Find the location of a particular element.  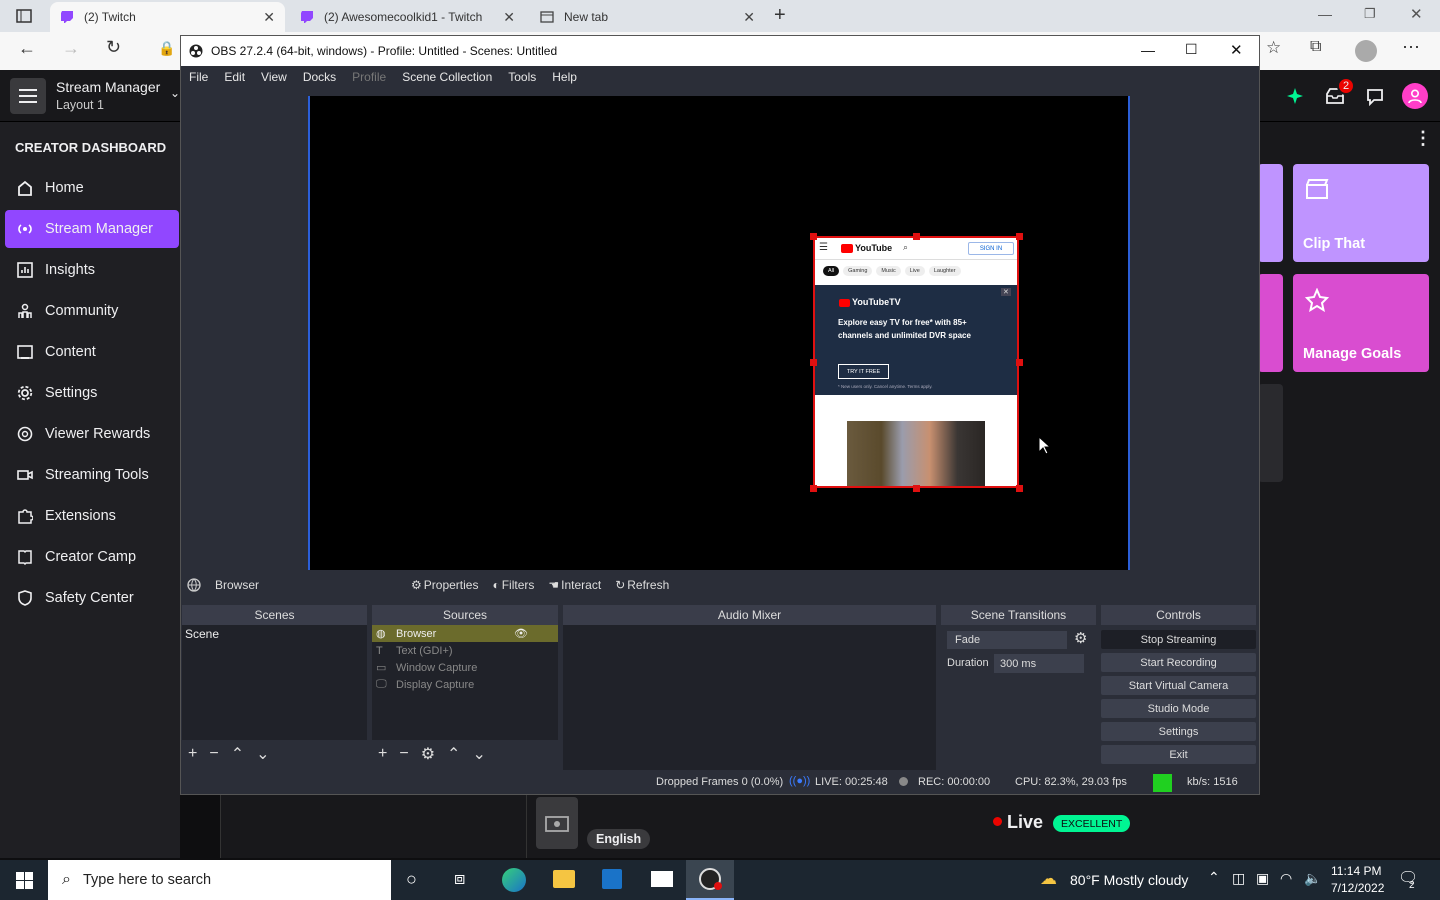

properties-button: ⚙ Properties is located at coordinates (444, 585).